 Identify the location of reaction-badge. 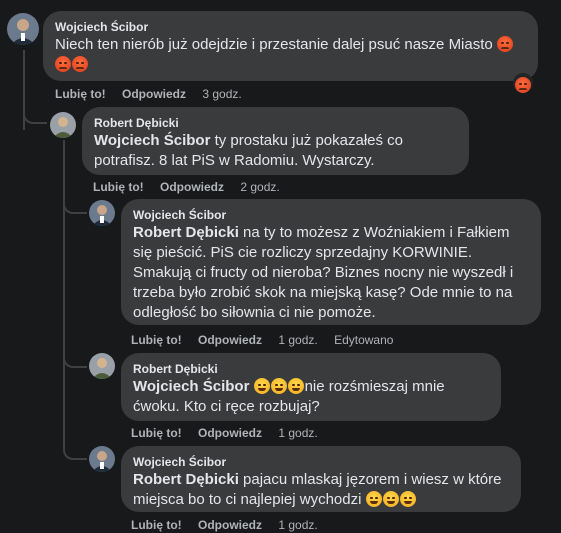
(523, 83).